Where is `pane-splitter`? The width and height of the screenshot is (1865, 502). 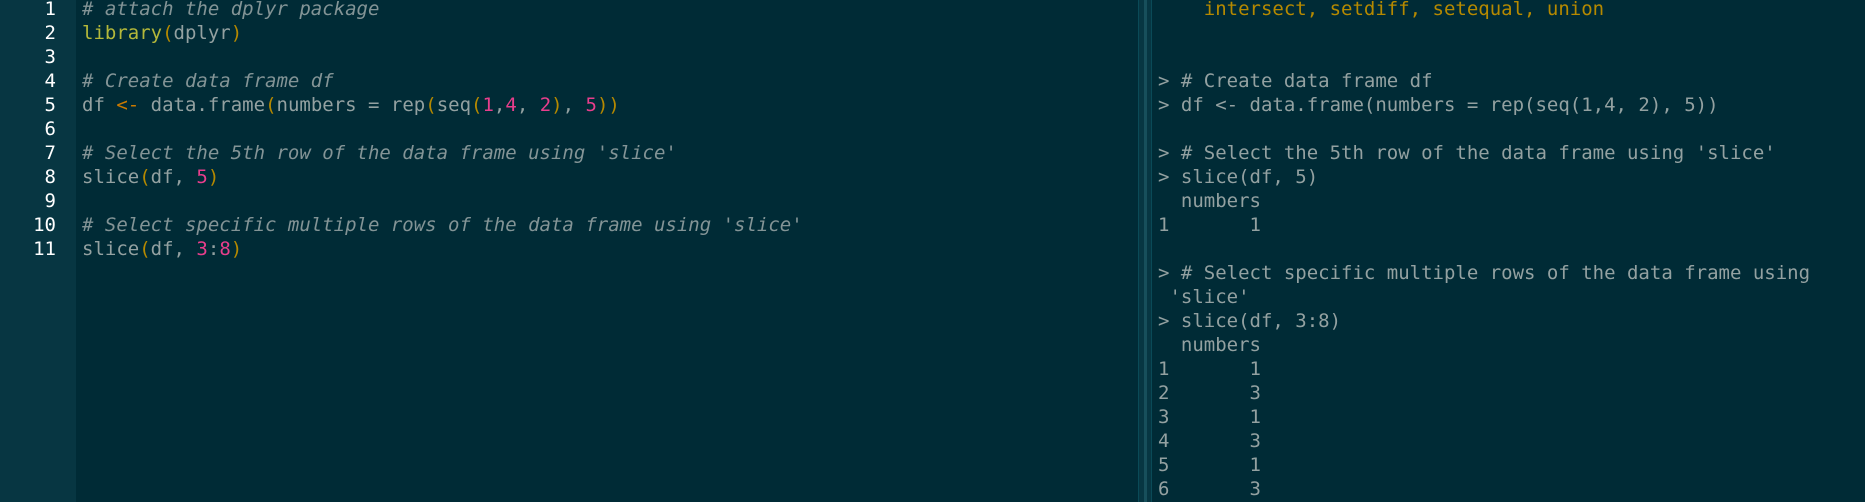 pane-splitter is located at coordinates (1145, 251).